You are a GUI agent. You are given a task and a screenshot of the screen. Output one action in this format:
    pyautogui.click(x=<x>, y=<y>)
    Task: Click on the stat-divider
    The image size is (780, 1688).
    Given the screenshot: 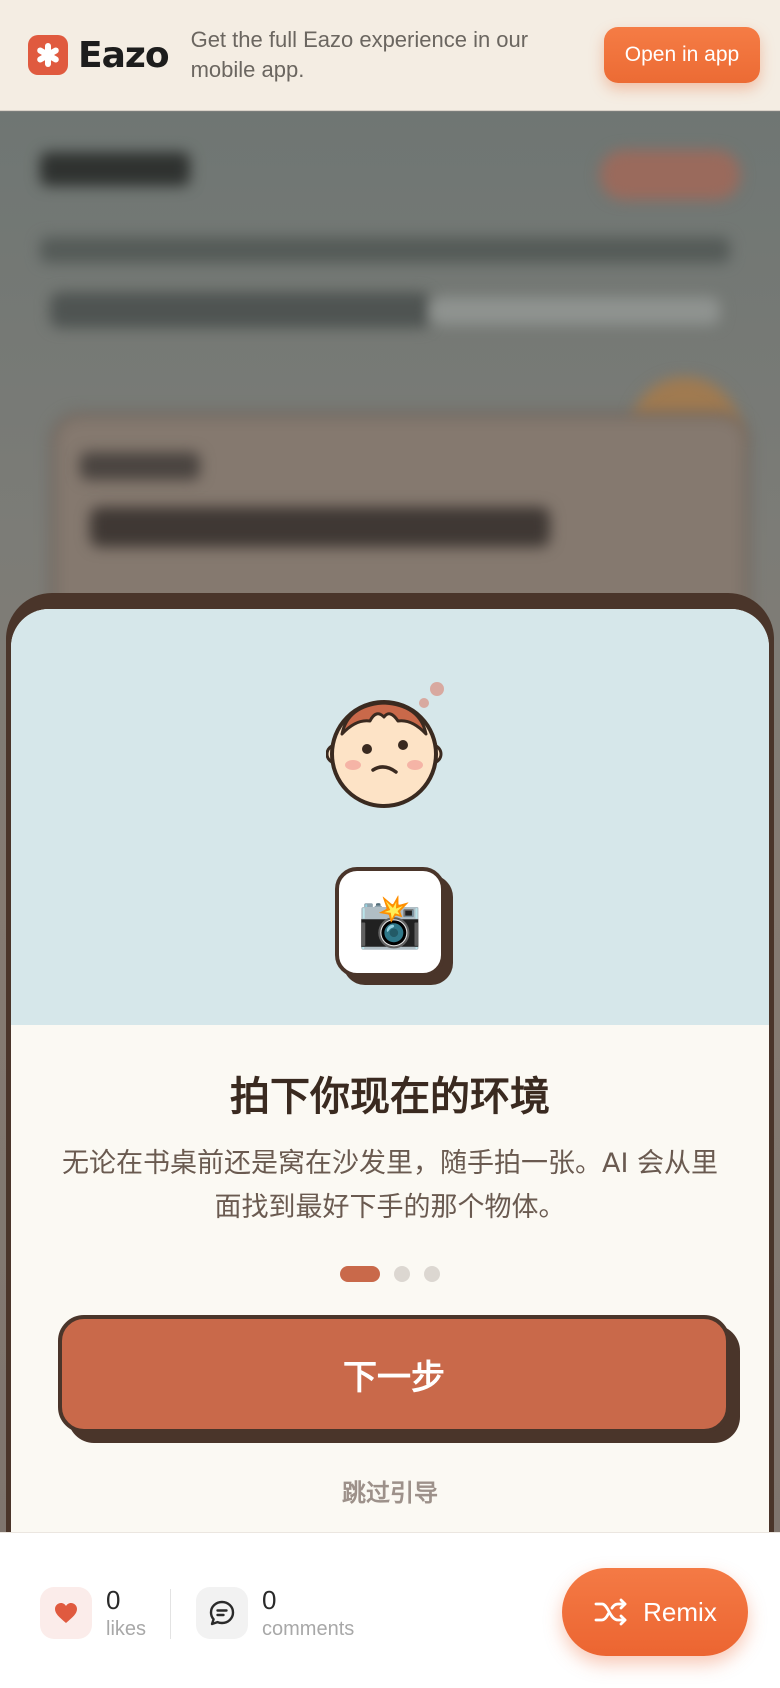 What is the action you would take?
    pyautogui.click(x=170, y=1614)
    